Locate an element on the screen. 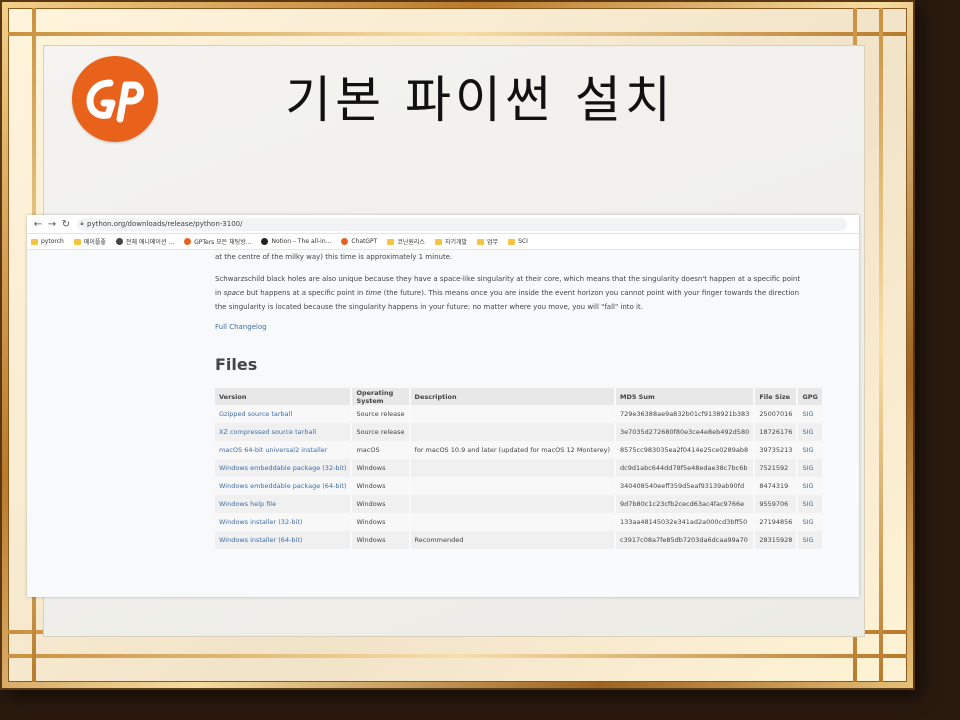 This screenshot has height=720, width=960. bookmark-item: 업무 is located at coordinates (487, 241).